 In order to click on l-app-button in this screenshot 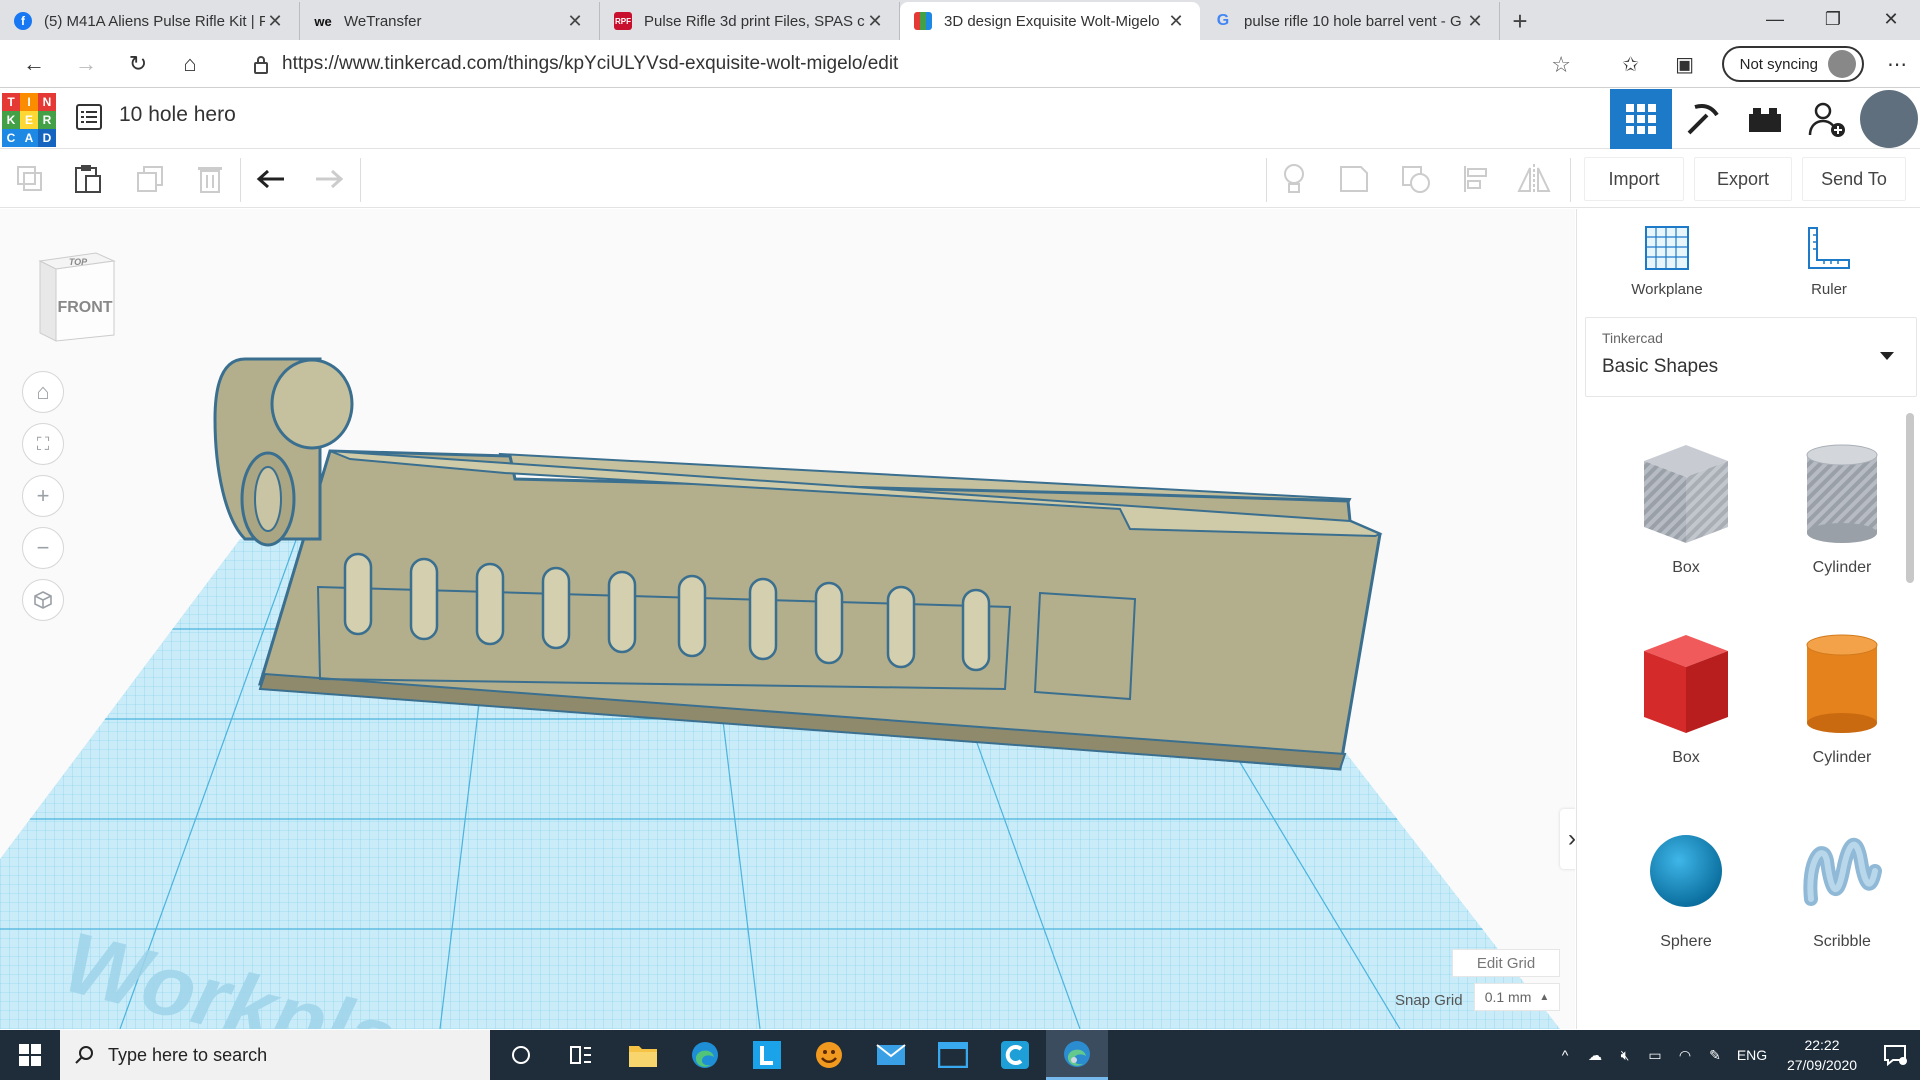, I will do `click(767, 1055)`.